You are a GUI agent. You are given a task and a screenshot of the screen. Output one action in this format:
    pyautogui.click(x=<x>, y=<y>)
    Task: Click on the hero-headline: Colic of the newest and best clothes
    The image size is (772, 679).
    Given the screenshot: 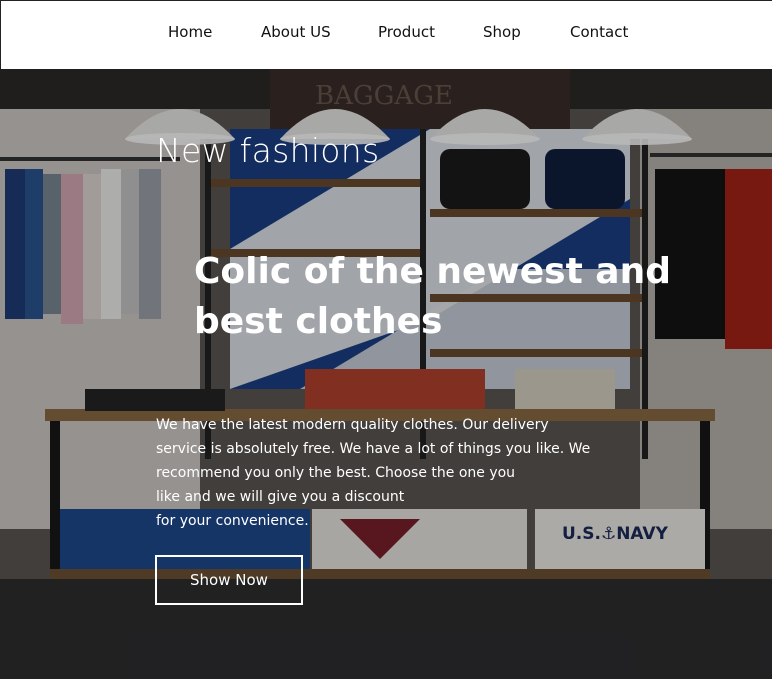 What is the action you would take?
    pyautogui.click(x=432, y=296)
    